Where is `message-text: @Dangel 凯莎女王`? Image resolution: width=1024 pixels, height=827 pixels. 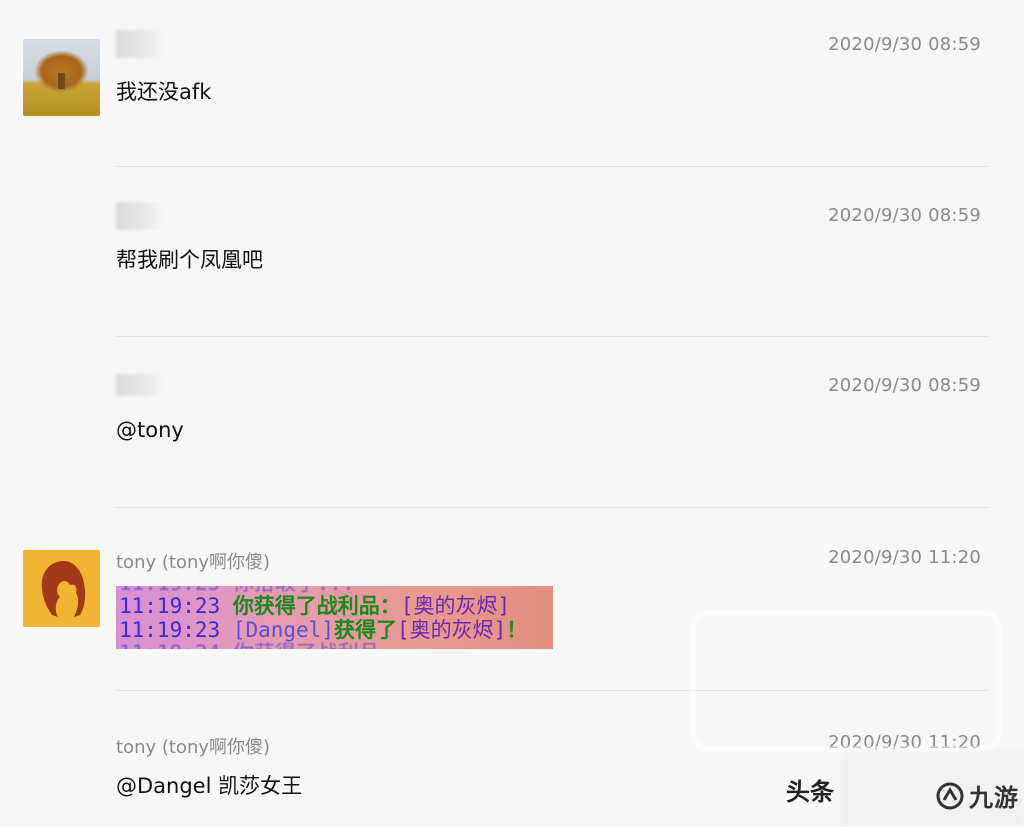 message-text: @Dangel 凯莎女王 is located at coordinates (209, 786).